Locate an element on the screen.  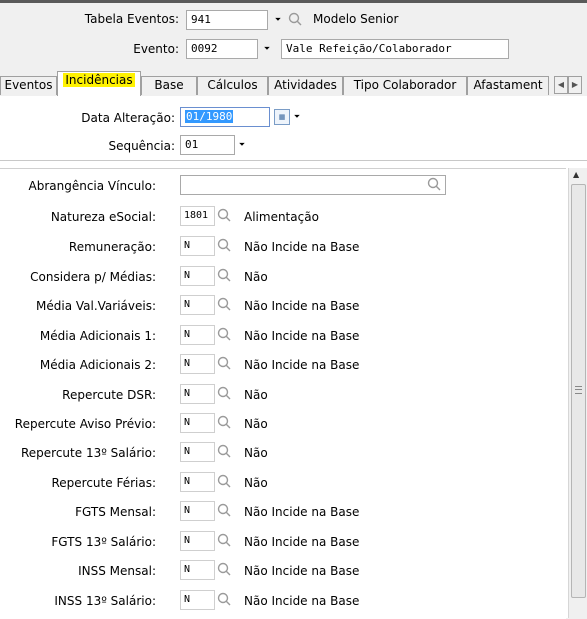
row-label: Média Val.Variáveis: is located at coordinates (96, 306).